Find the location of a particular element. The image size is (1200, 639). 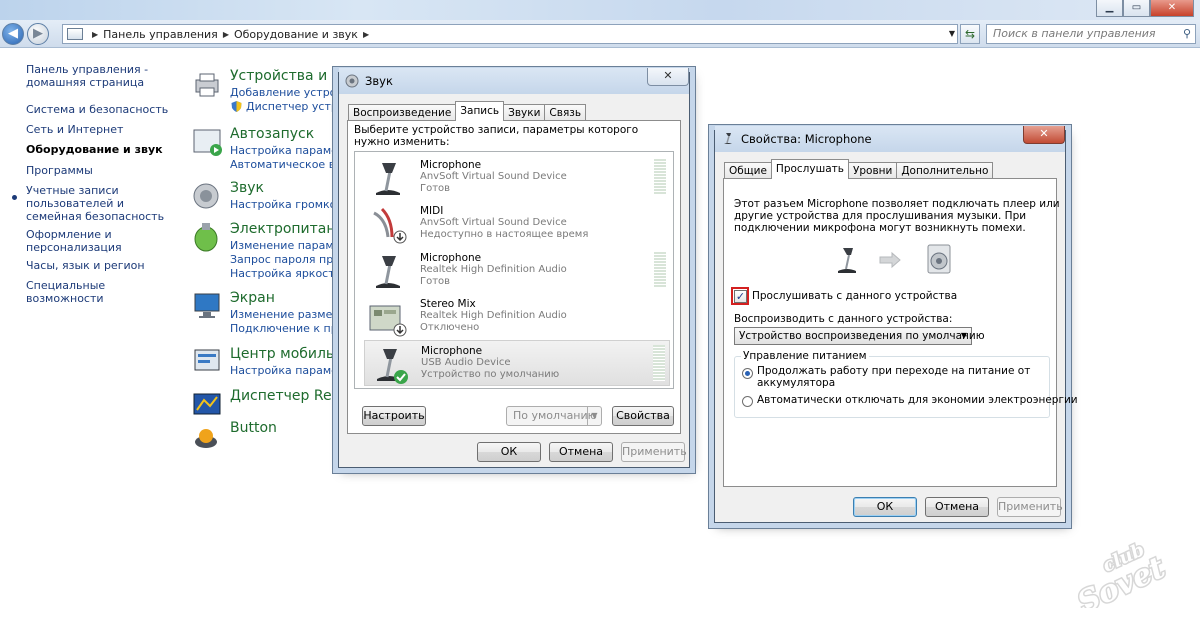

club-sovet-watermark-logo: club Sovet club Sovet is located at coordinates (1121, 580).